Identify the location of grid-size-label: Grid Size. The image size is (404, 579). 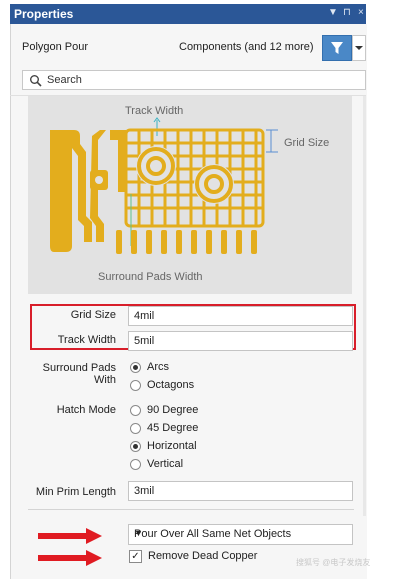
(93, 315).